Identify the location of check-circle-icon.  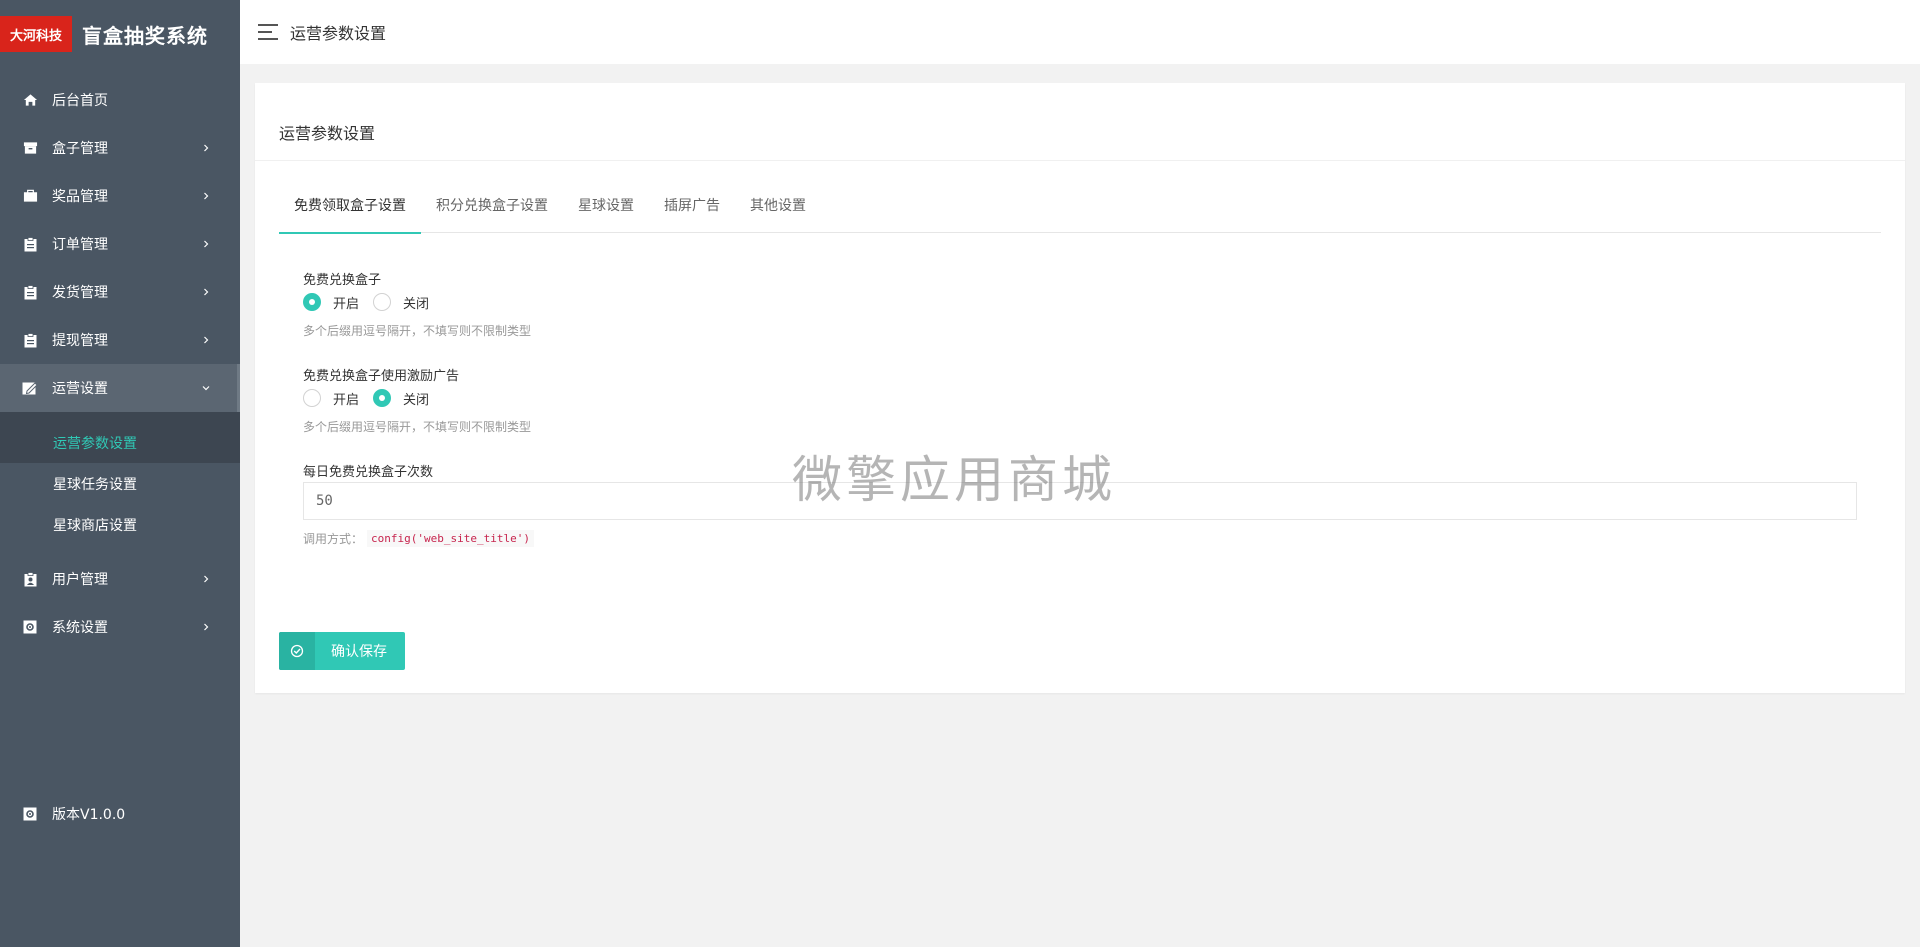
(297, 651).